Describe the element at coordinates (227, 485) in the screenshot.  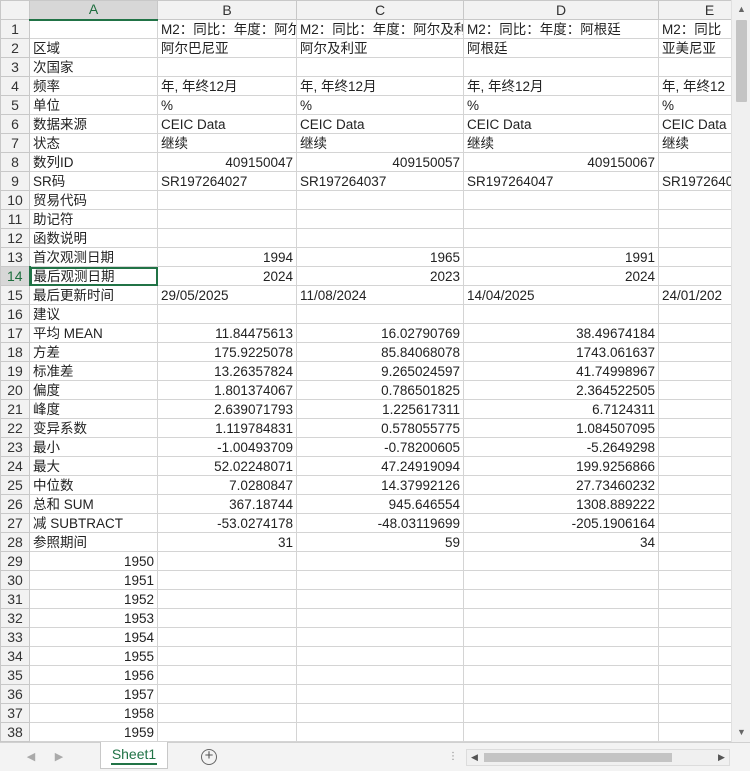
I see `cell-b25: 7.0280847` at that location.